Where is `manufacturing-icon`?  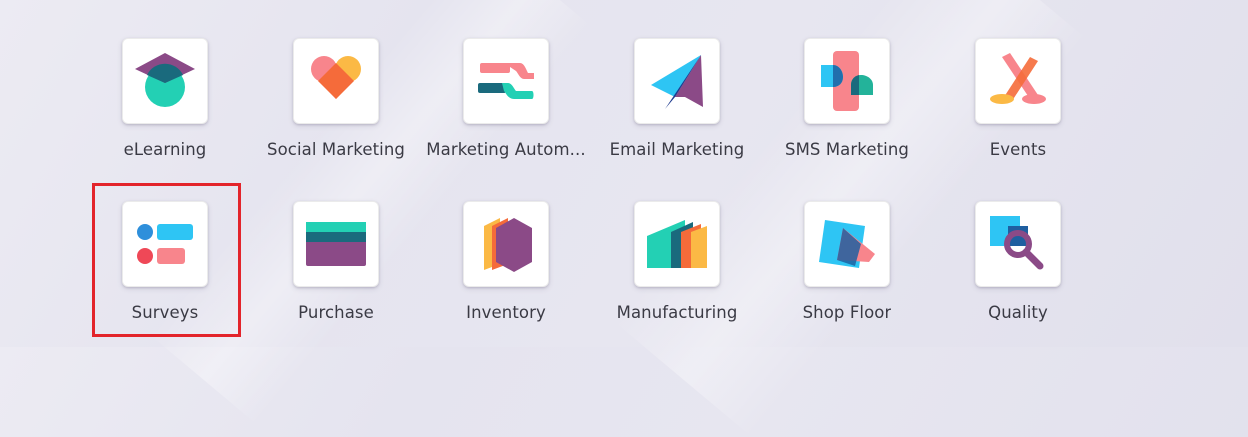 manufacturing-icon is located at coordinates (677, 244).